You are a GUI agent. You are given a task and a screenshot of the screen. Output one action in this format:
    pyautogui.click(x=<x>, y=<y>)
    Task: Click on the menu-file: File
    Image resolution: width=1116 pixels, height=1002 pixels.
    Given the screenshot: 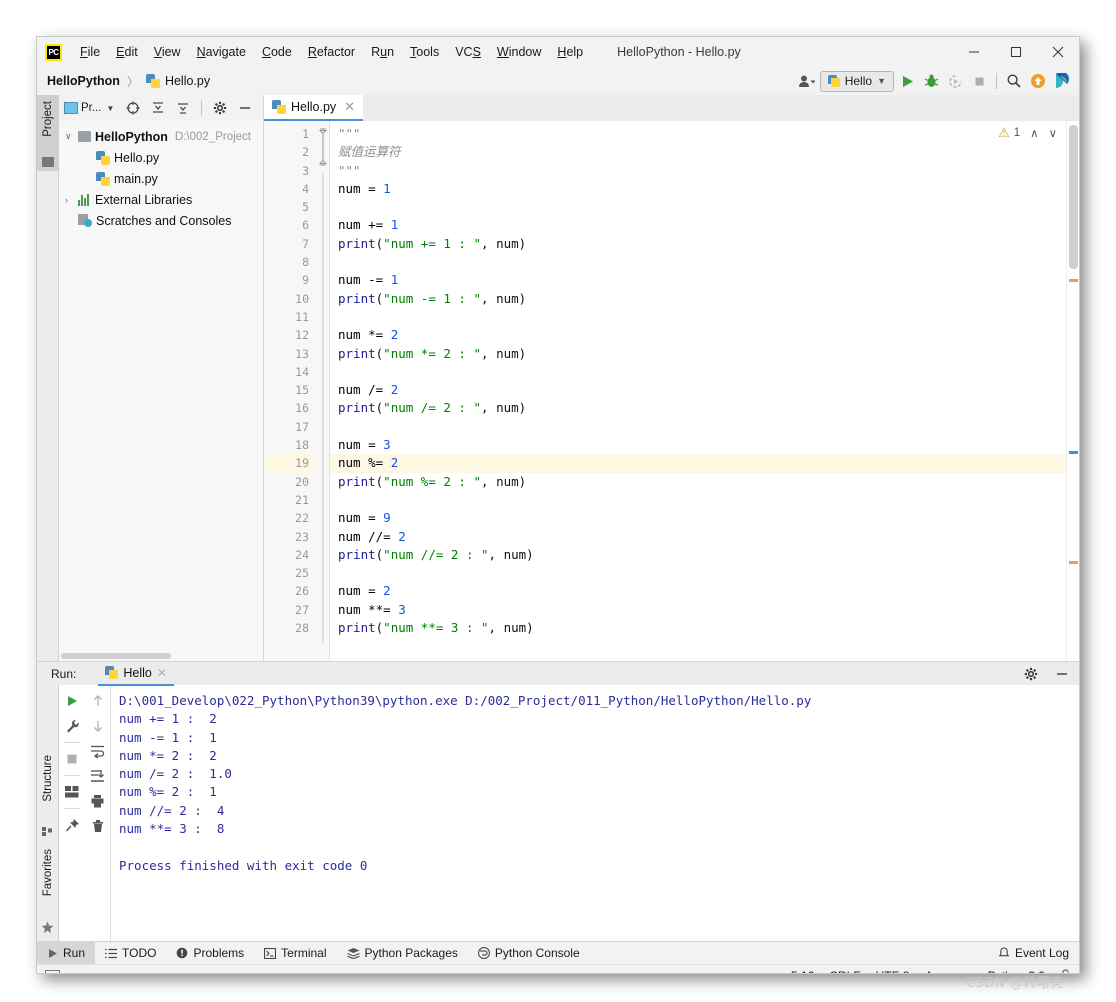 What is the action you would take?
    pyautogui.click(x=90, y=52)
    